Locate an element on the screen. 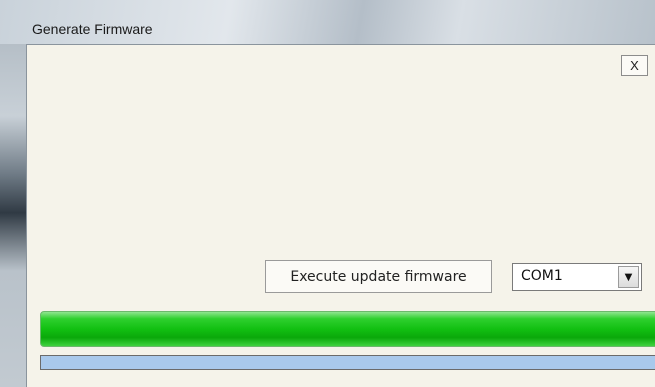  chevron-down-icon: ▼ is located at coordinates (628, 277).